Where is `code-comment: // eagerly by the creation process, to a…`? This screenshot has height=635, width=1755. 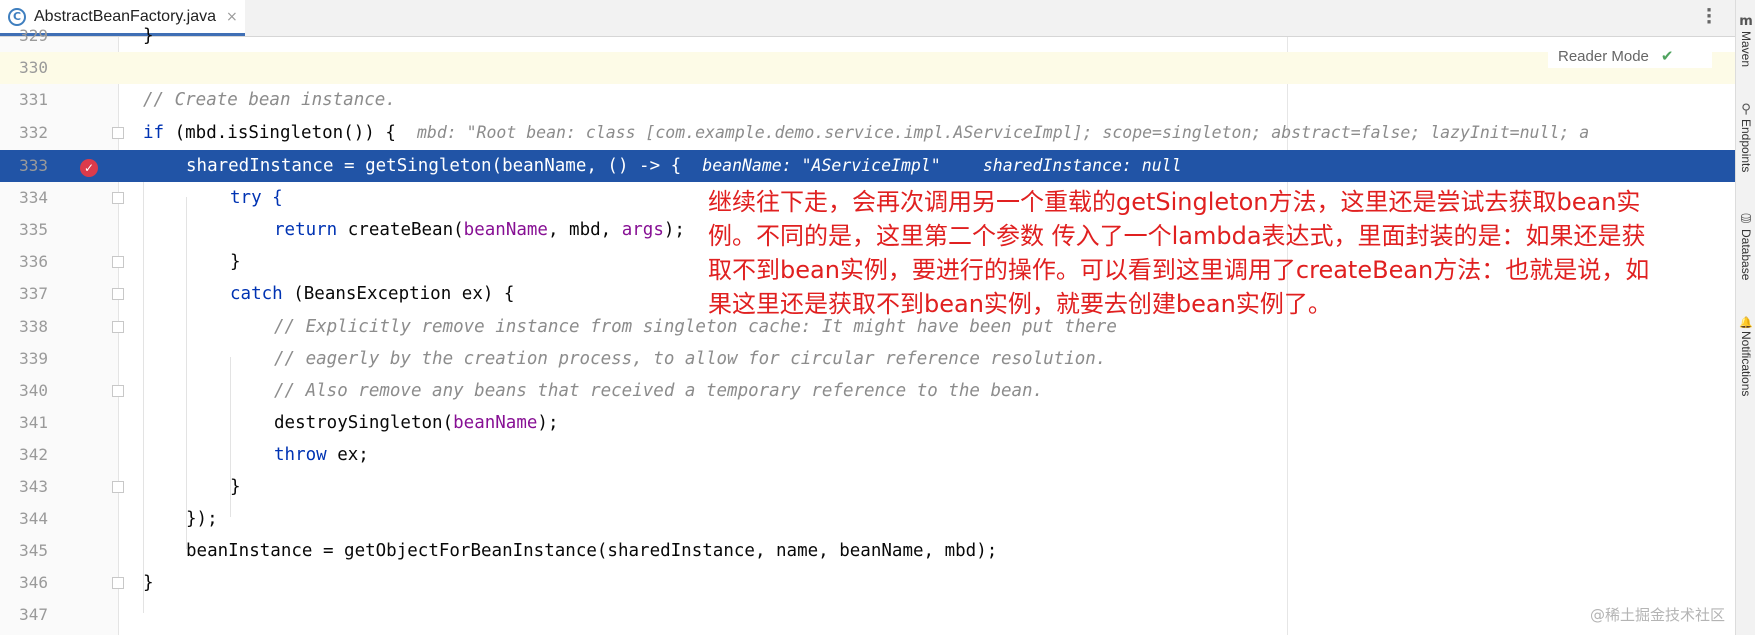 code-comment: // eagerly by the creation process, to a… is located at coordinates (690, 359).